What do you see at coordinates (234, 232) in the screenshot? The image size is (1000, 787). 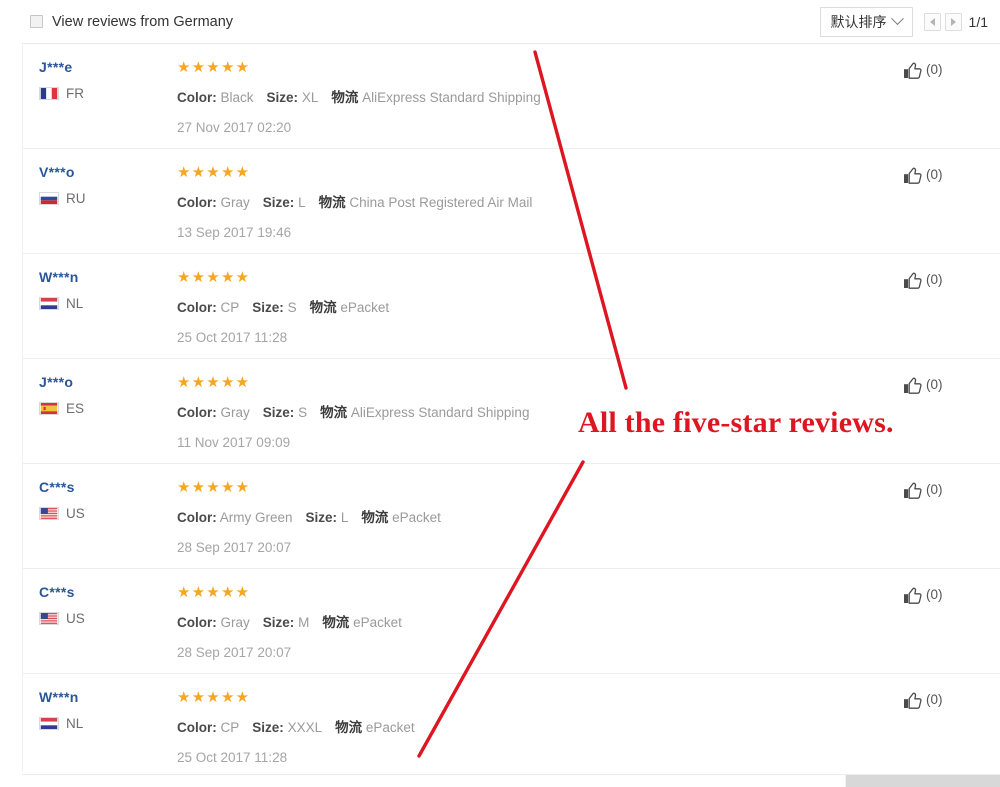 I see `review-date: 13 Sep 2017 19:46` at bounding box center [234, 232].